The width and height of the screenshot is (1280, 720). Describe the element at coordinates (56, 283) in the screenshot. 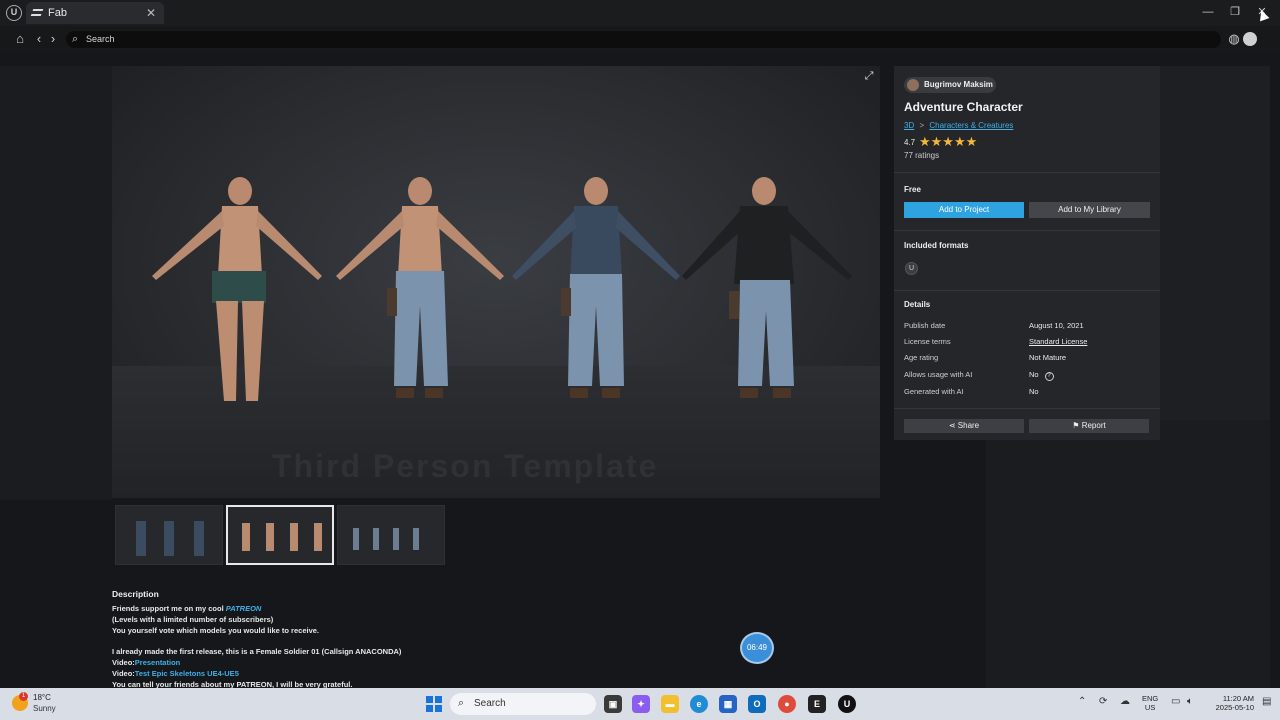

I see `background-editor-panel` at that location.